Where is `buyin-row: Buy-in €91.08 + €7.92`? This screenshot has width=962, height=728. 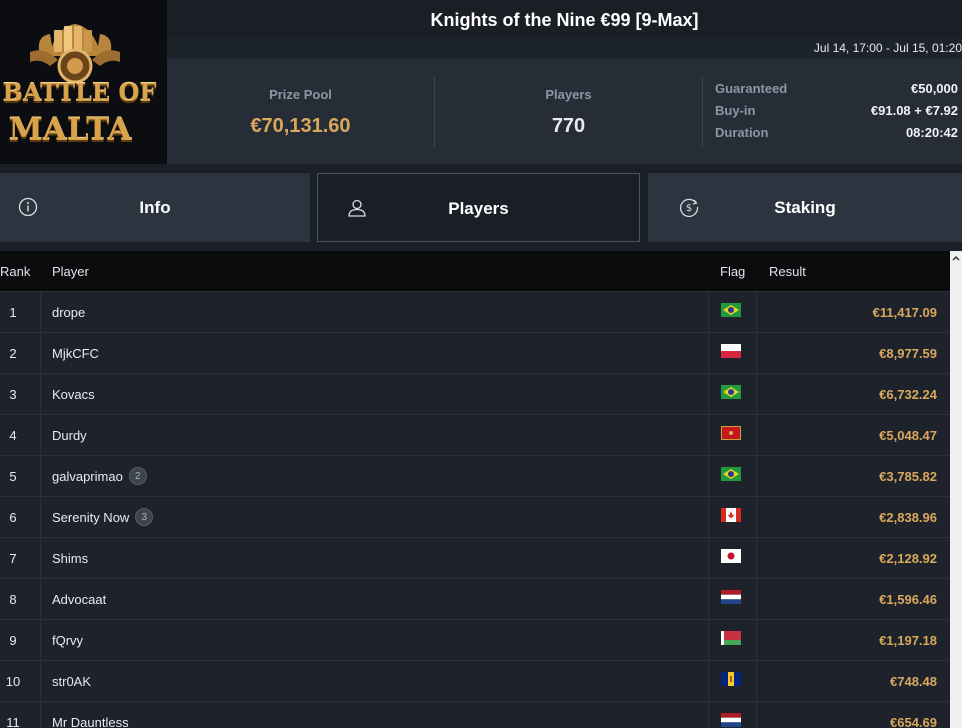 buyin-row: Buy-in €91.08 + €7.92 is located at coordinates (836, 114).